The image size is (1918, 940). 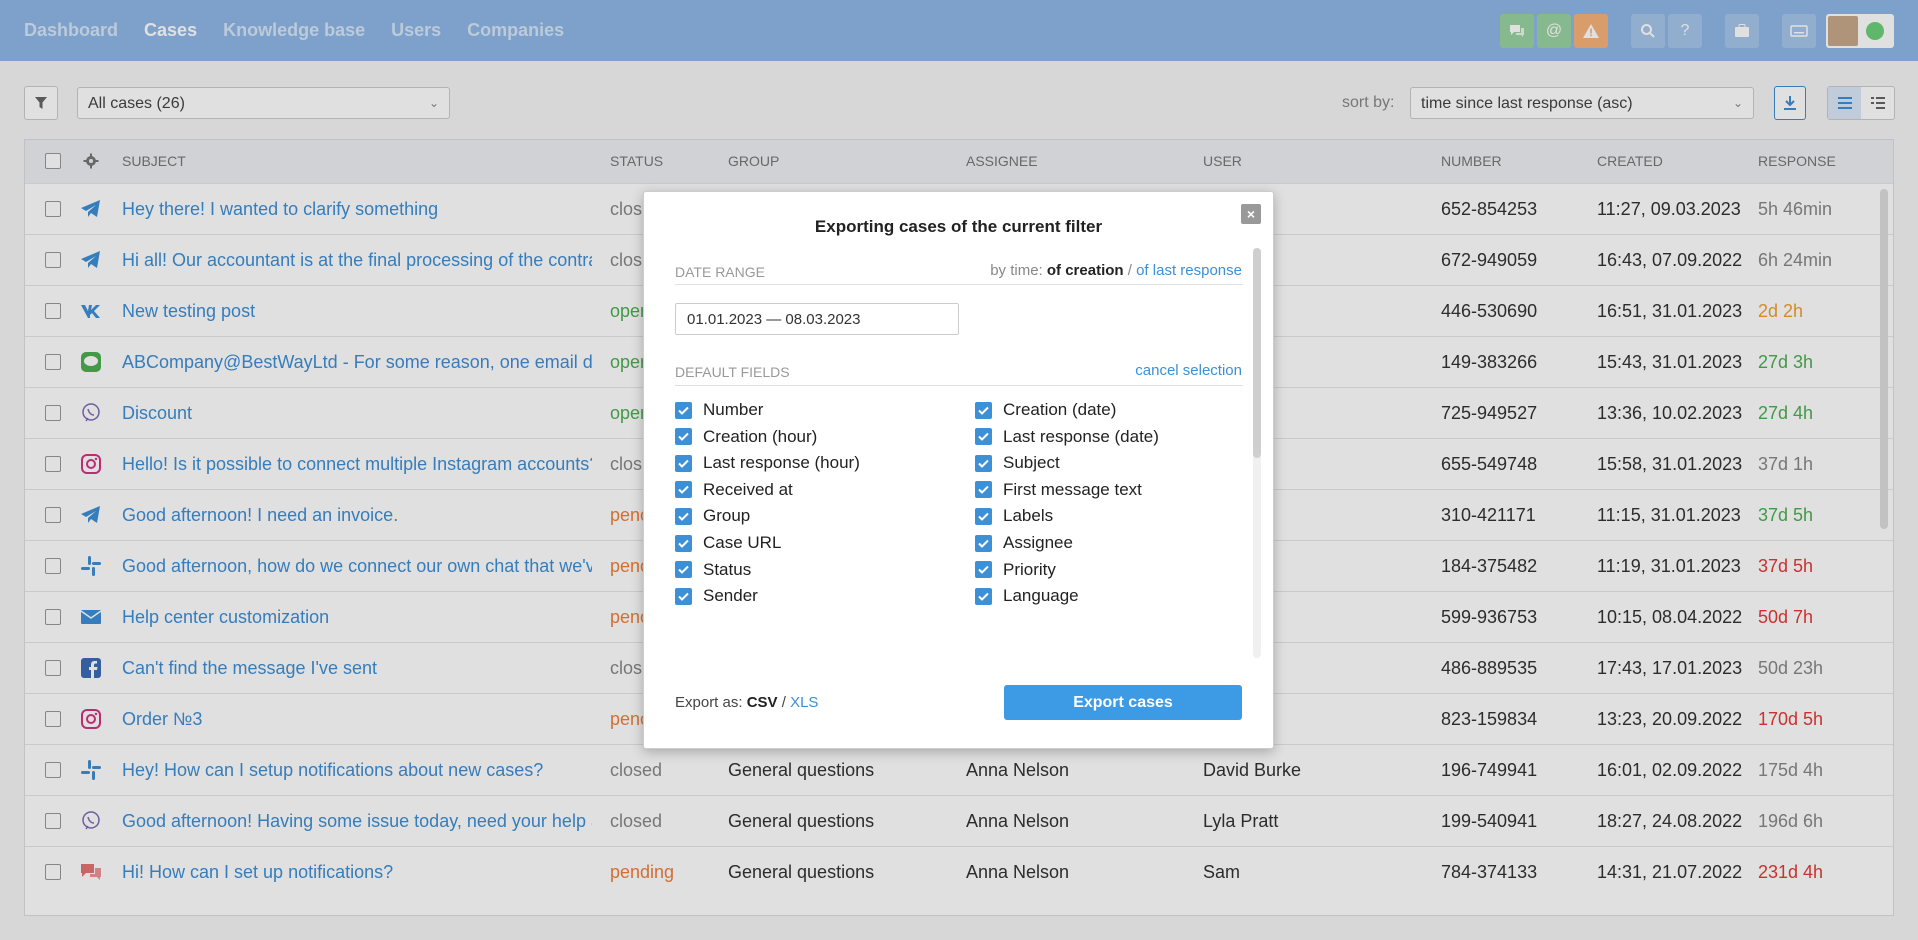 What do you see at coordinates (1029, 569) in the screenshot?
I see `field-label: Priority` at bounding box center [1029, 569].